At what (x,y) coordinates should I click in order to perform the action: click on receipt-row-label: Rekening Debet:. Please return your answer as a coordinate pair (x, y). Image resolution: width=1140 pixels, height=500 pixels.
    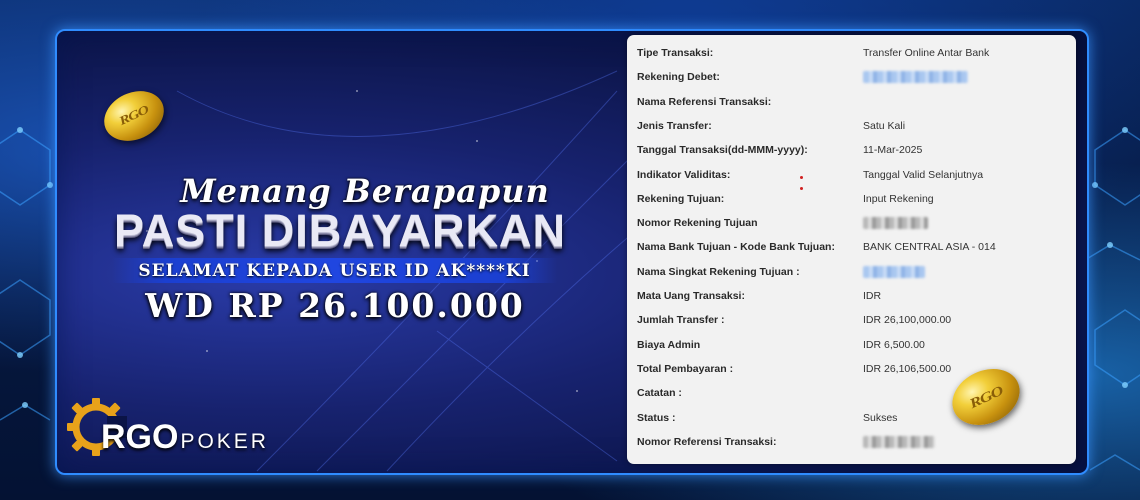
    Looking at the image, I should click on (678, 77).